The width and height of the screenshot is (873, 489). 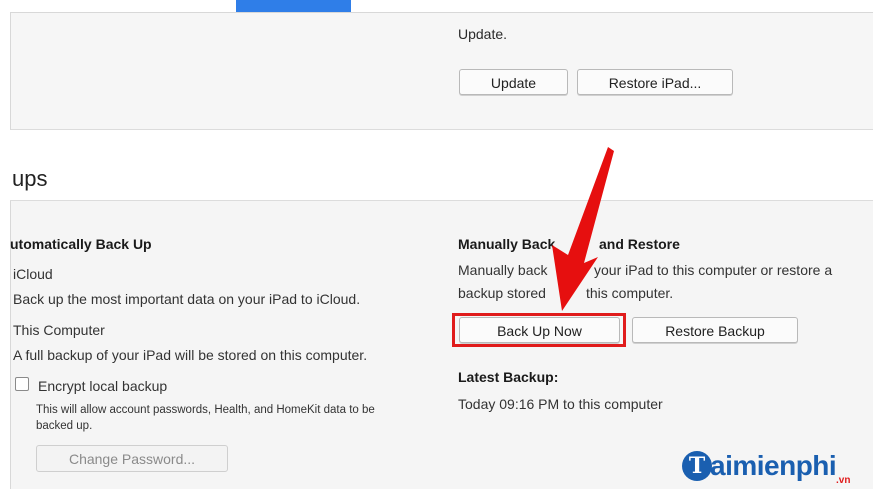 I want to click on update-button: Update, so click(x=513, y=82).